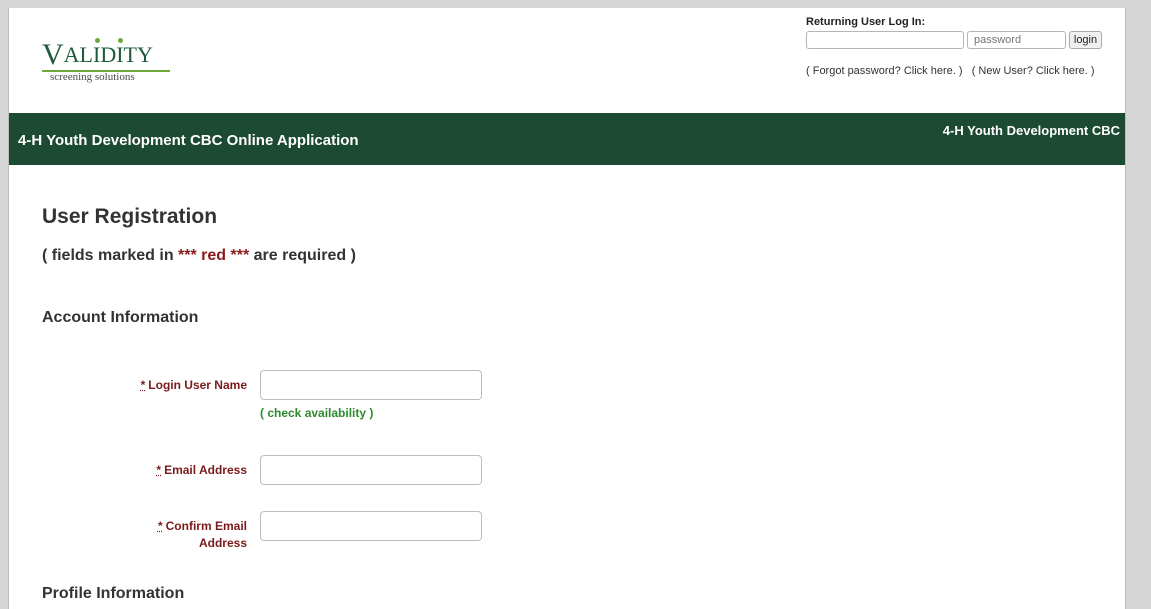  I want to click on email-address-input, so click(371, 470).